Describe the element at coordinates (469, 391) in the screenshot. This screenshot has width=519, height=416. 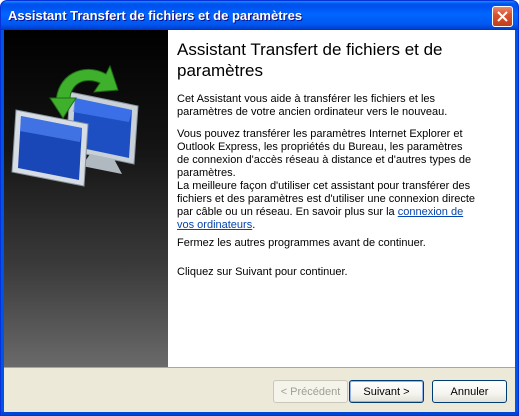
I see `cancel-button: Annuler` at that location.